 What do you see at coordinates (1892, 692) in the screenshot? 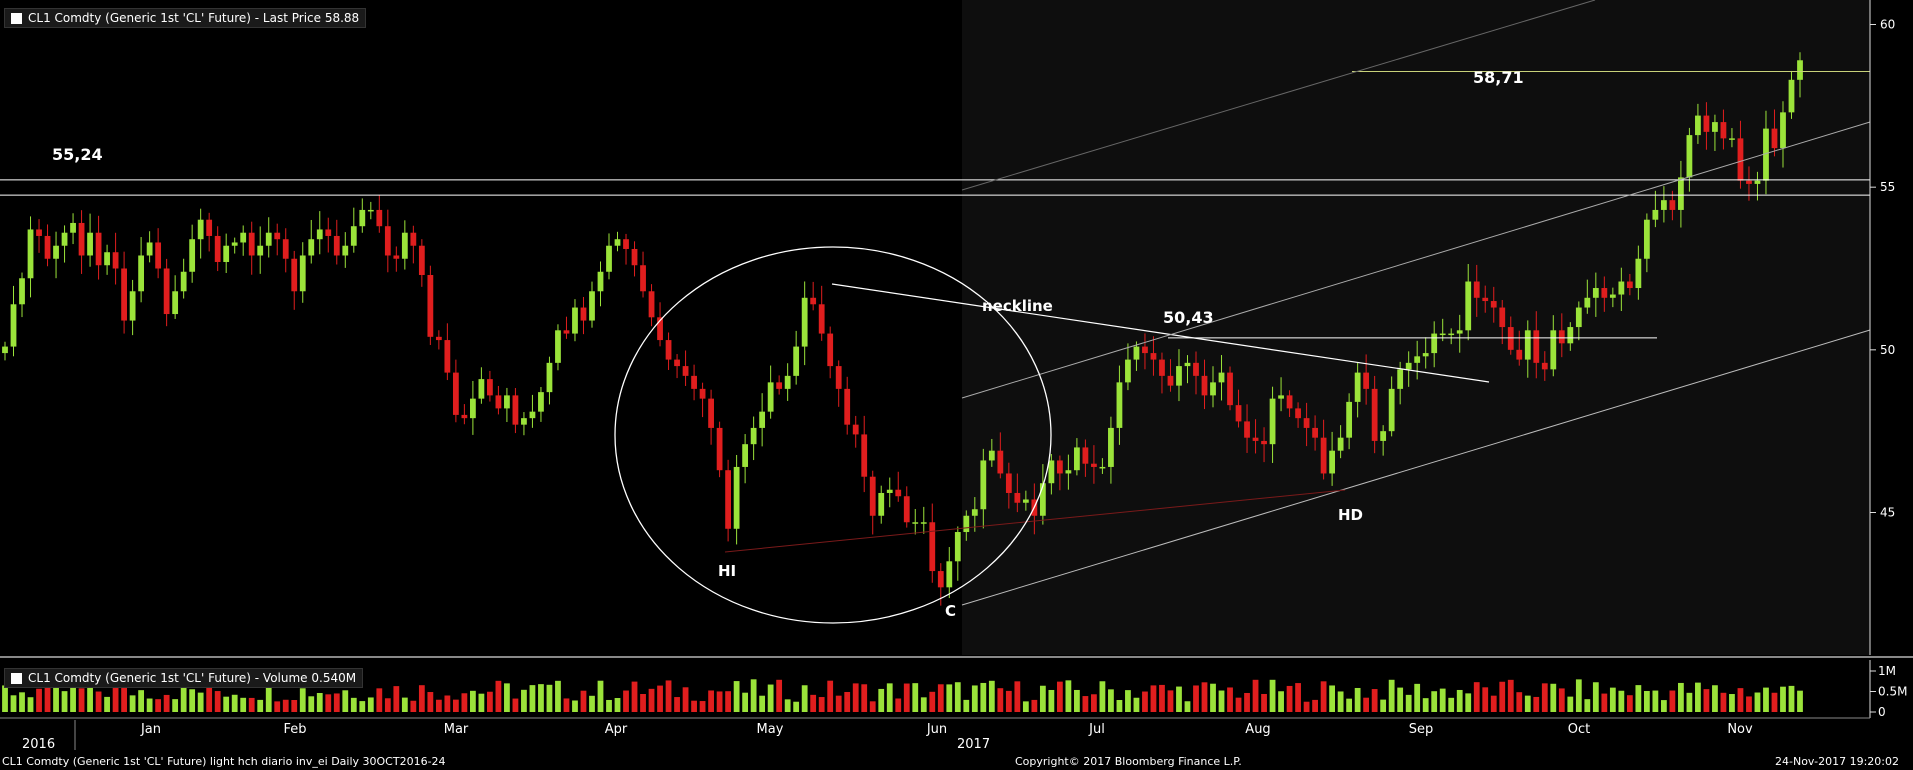
I see `volume-tick-label: 0.5M` at bounding box center [1892, 692].